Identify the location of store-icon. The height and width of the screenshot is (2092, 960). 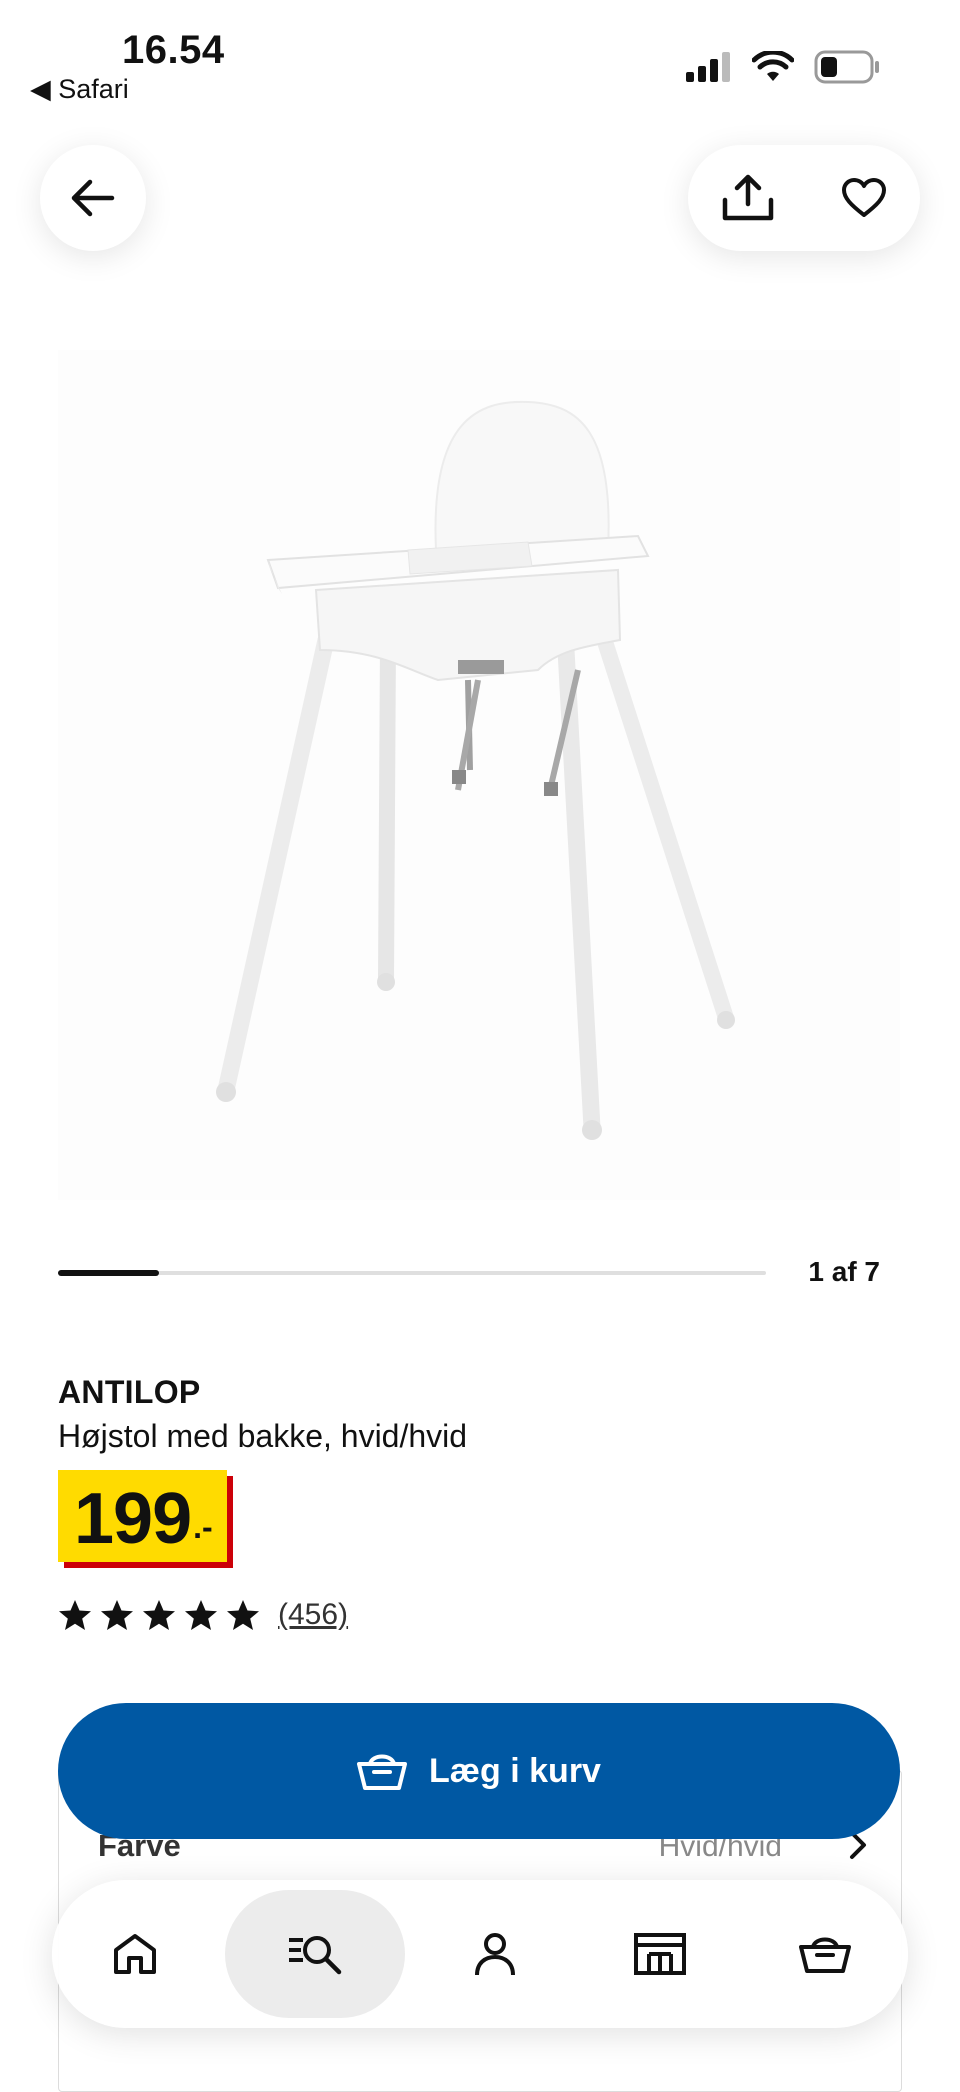
(660, 1954).